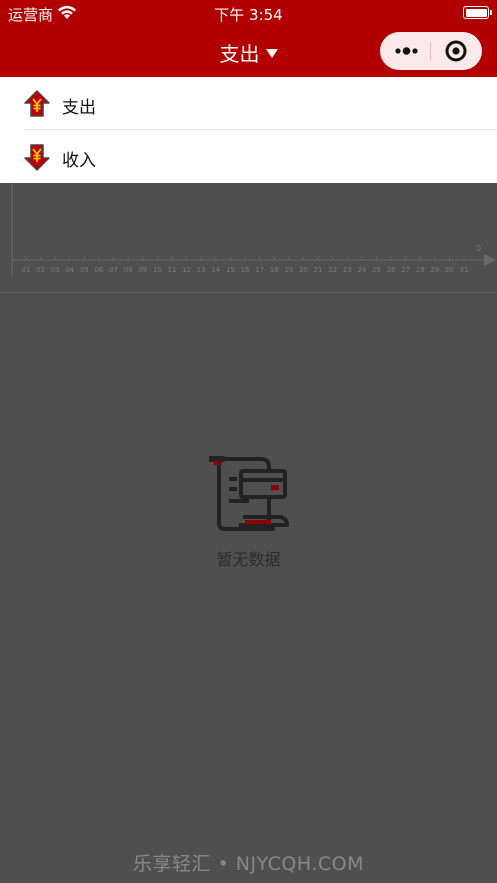  Describe the element at coordinates (248, 559) in the screenshot. I see `empty-state-text: 暂无数据` at that location.